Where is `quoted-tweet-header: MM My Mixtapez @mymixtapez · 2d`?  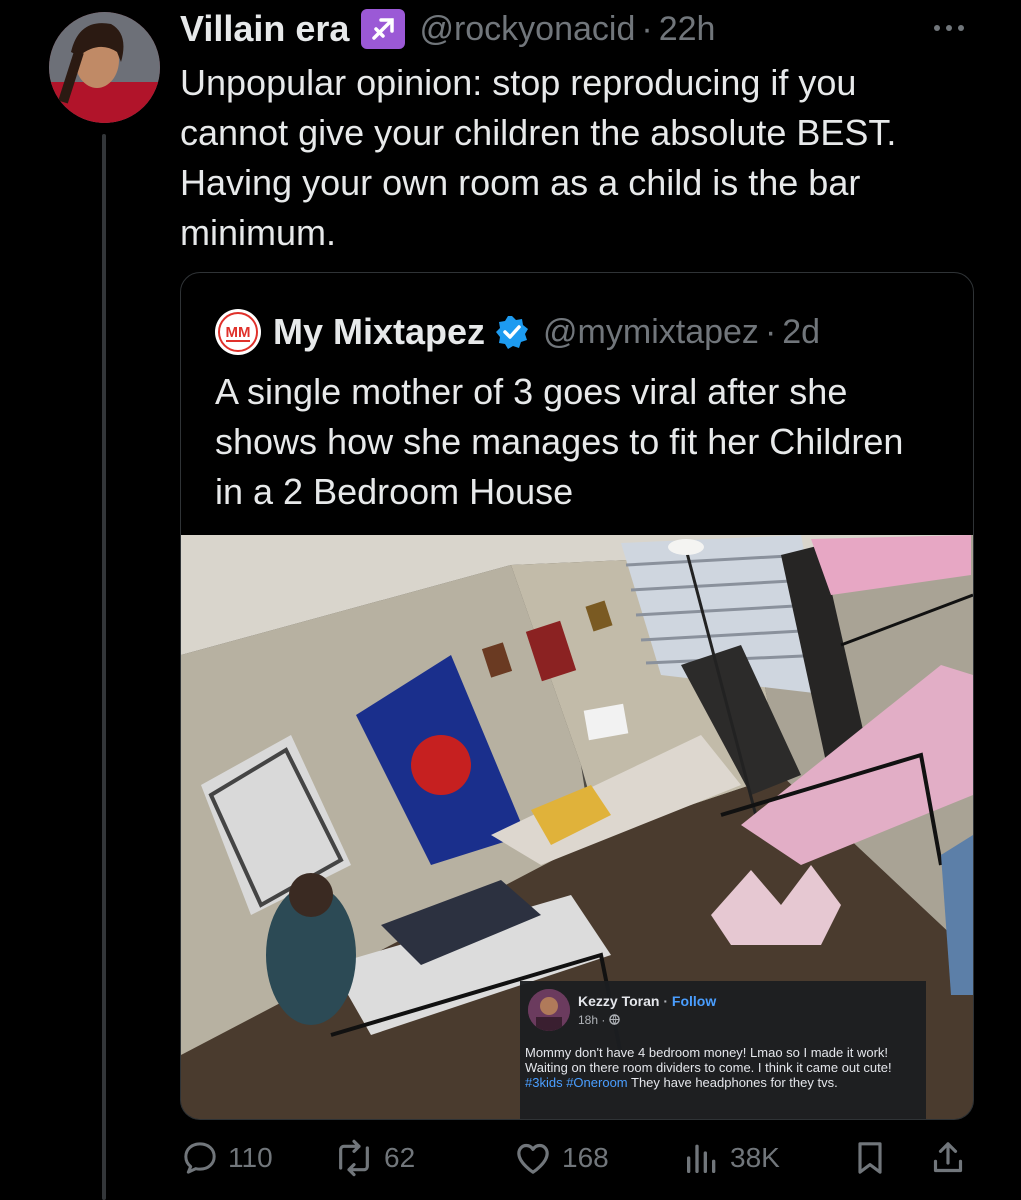 quoted-tweet-header: MM My Mixtapez @mymixtapez · 2d is located at coordinates (517, 332).